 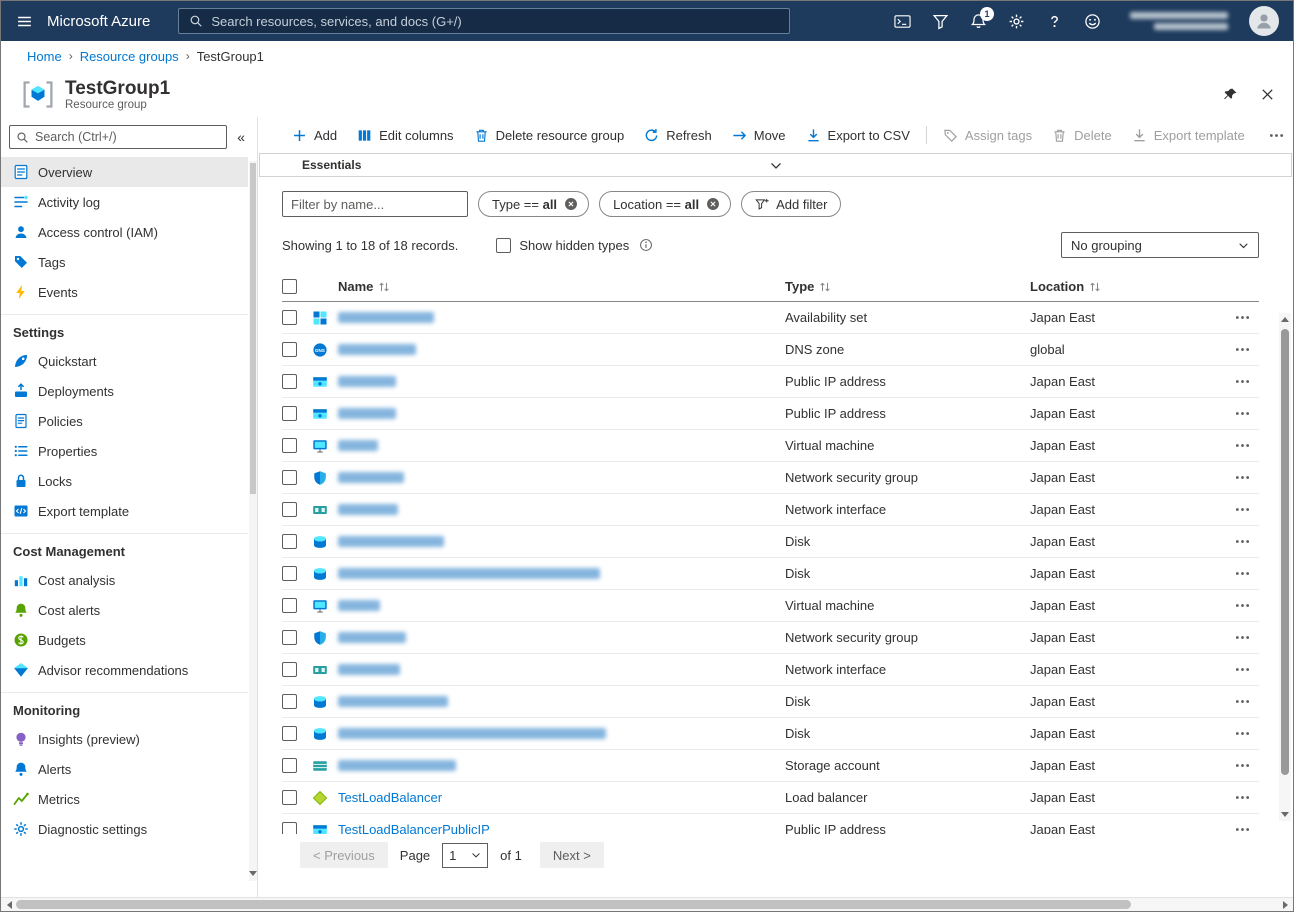 What do you see at coordinates (253, 329) in the screenshot?
I see `sidebar-scrollbar-thumb` at bounding box center [253, 329].